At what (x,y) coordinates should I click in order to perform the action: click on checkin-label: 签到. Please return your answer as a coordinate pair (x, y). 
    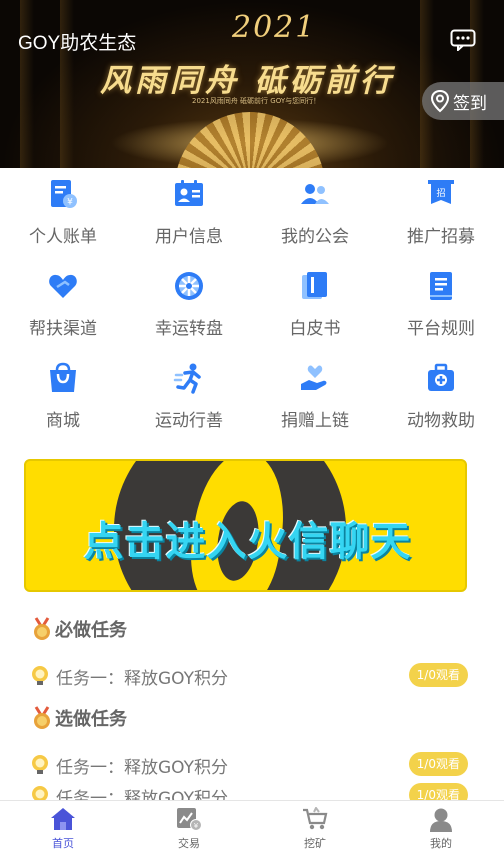
    Looking at the image, I should click on (470, 103).